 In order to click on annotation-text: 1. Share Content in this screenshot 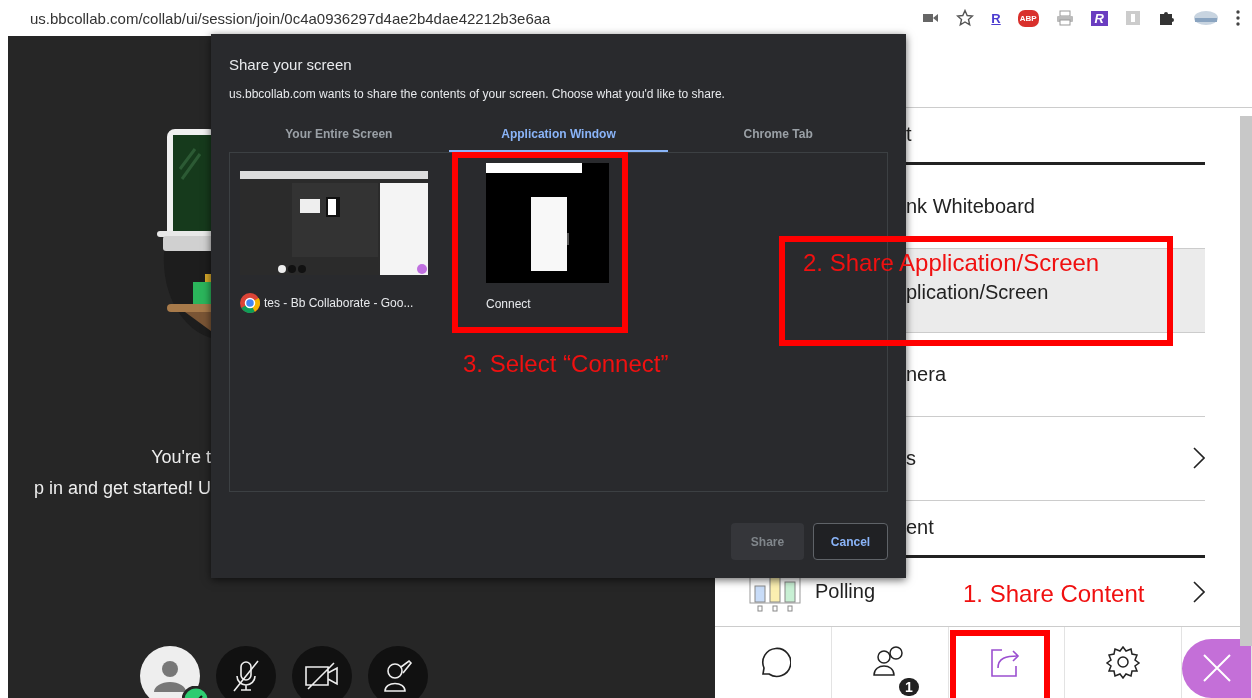, I will do `click(1054, 594)`.